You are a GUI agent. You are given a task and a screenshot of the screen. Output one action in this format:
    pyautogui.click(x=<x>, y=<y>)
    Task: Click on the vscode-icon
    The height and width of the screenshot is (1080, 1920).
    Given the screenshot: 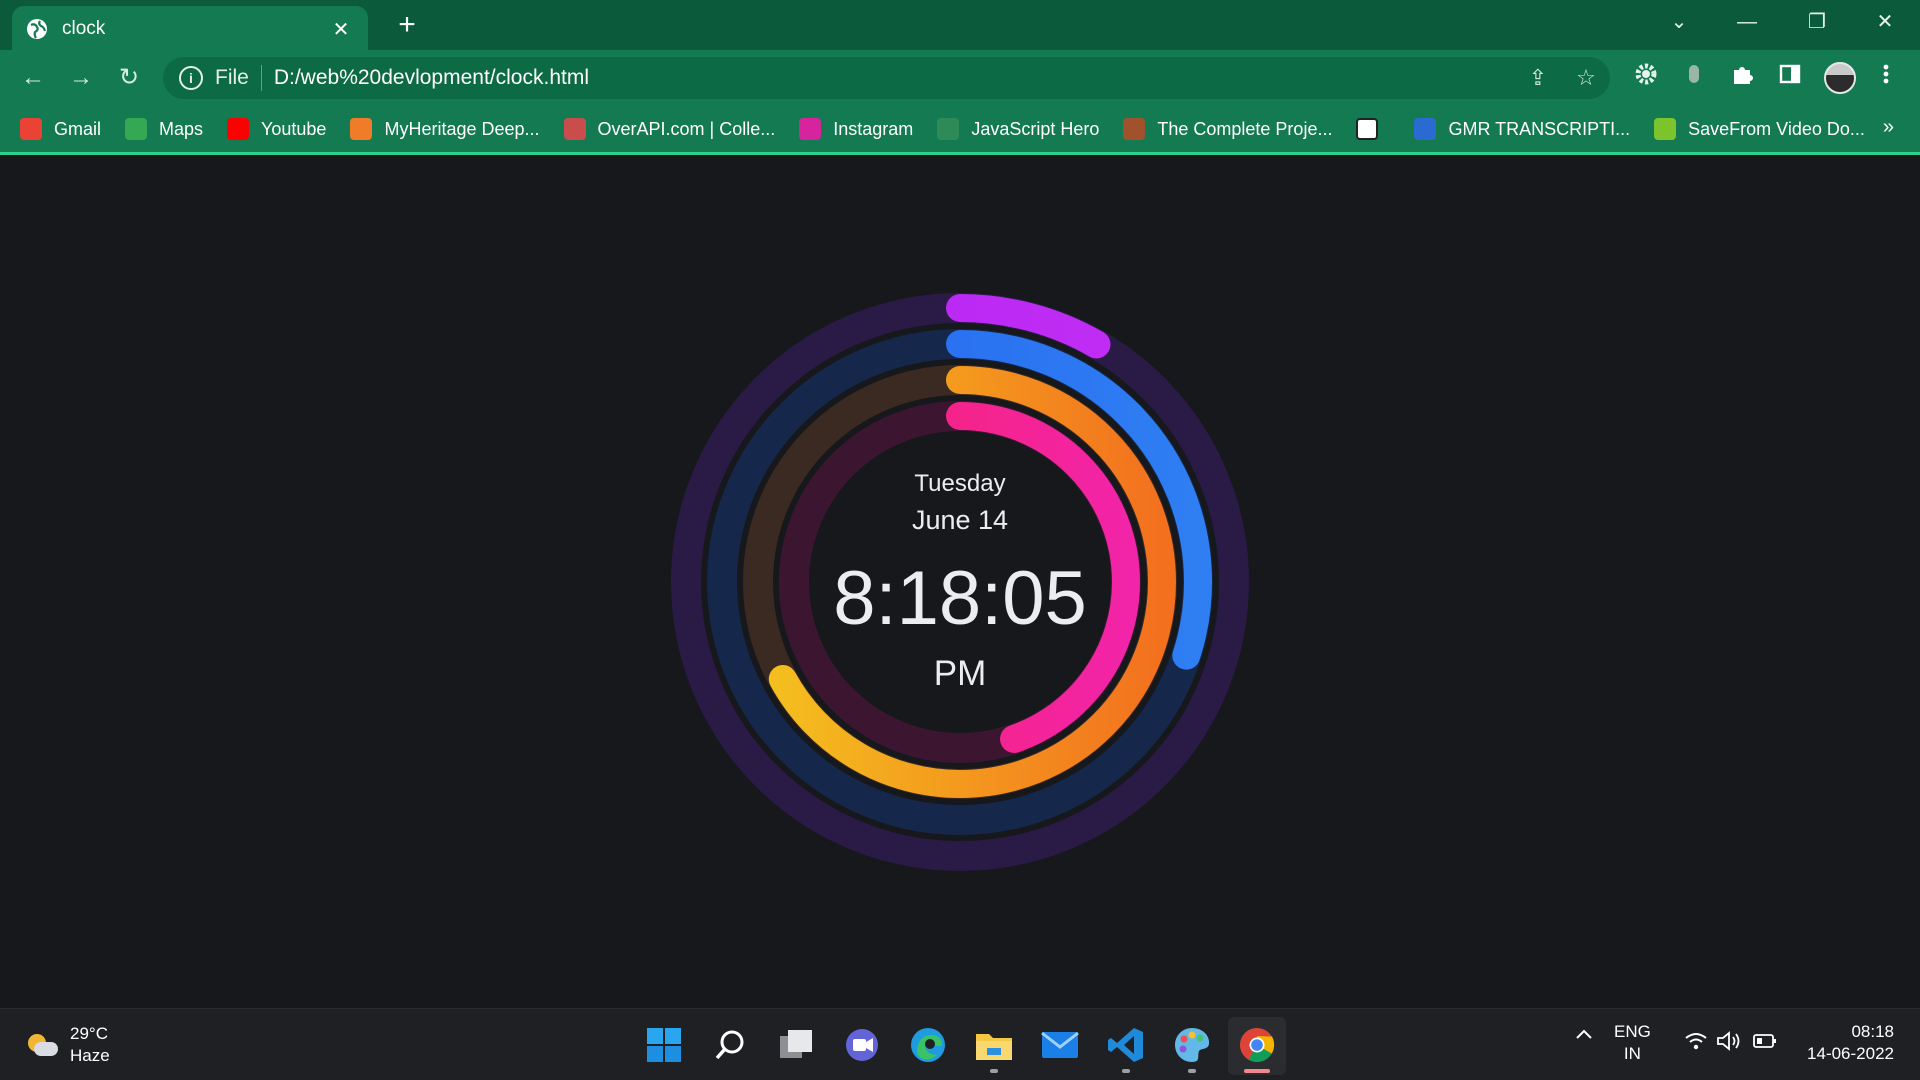 What is the action you would take?
    pyautogui.click(x=1126, y=1048)
    